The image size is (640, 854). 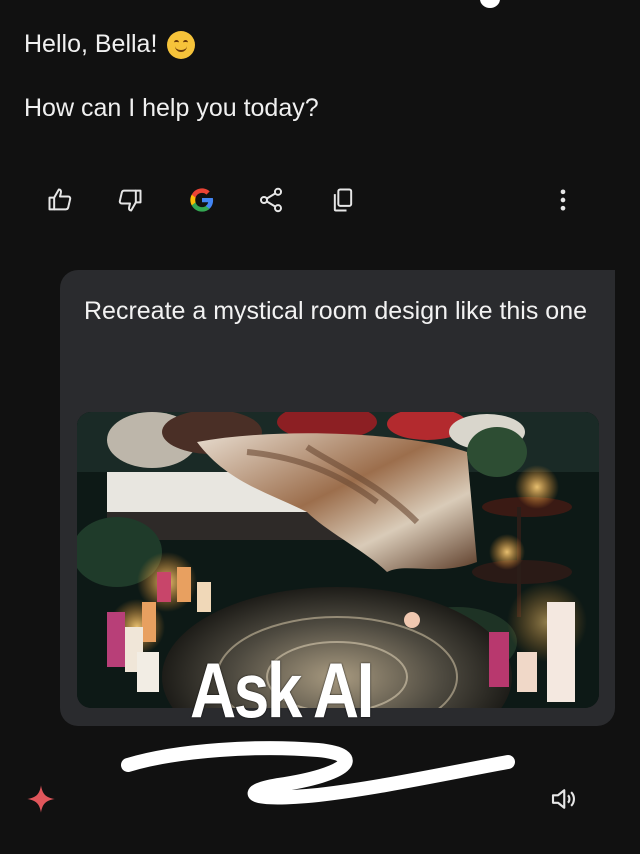 I want to click on smiling-face-icon, so click(x=181, y=44).